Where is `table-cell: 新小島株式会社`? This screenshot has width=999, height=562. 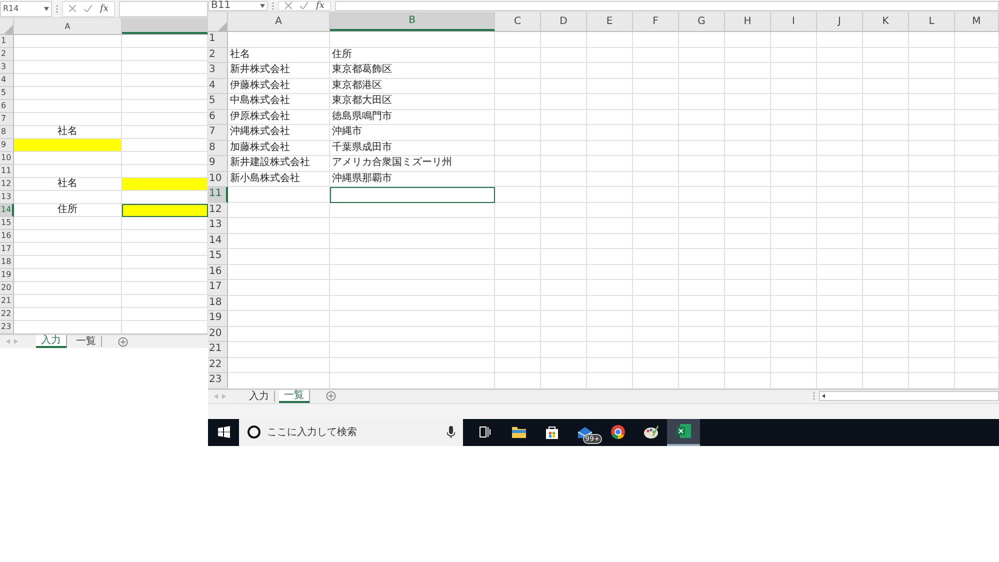
table-cell: 新小島株式会社 is located at coordinates (279, 179).